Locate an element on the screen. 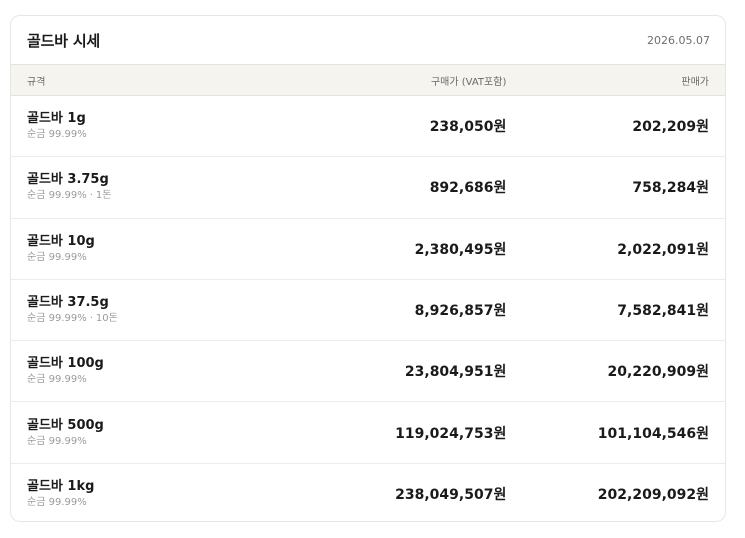 The image size is (745, 538). column-header-spec: 규격 is located at coordinates (36, 82).